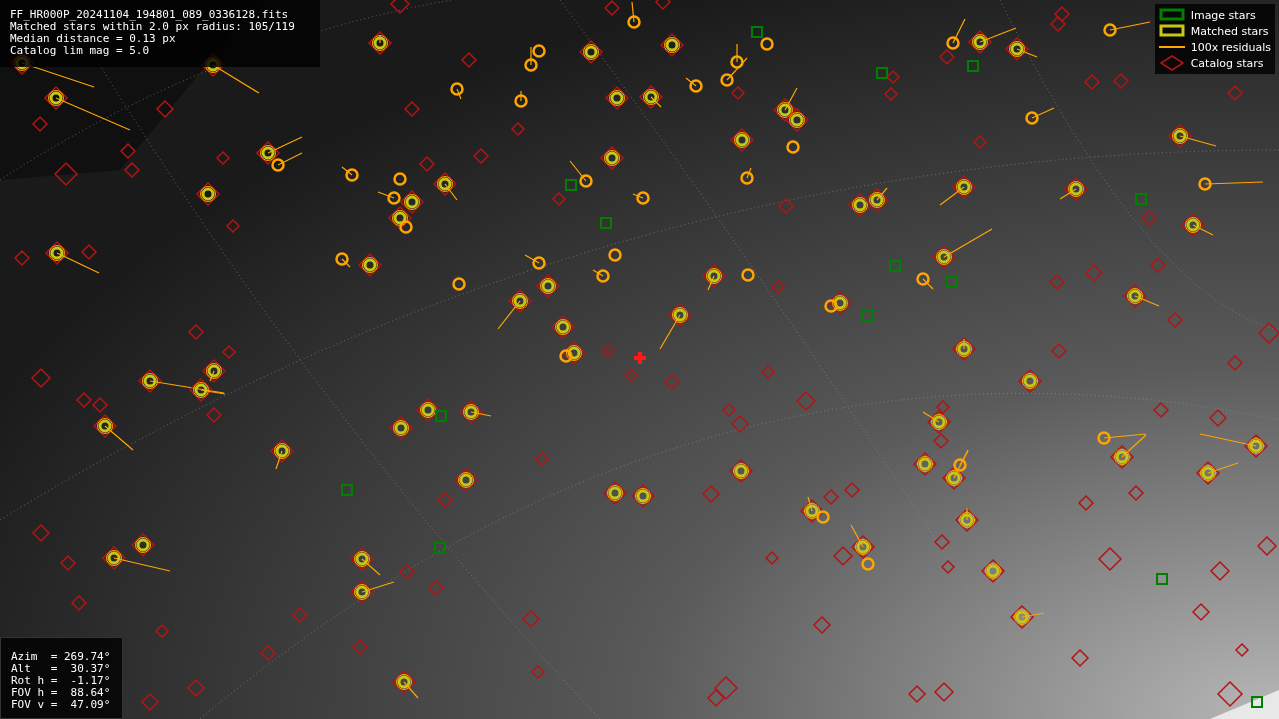  I want to click on info-text: FF_HR000P_20241104_194801_089_0336128.fits, so click(150, 15).